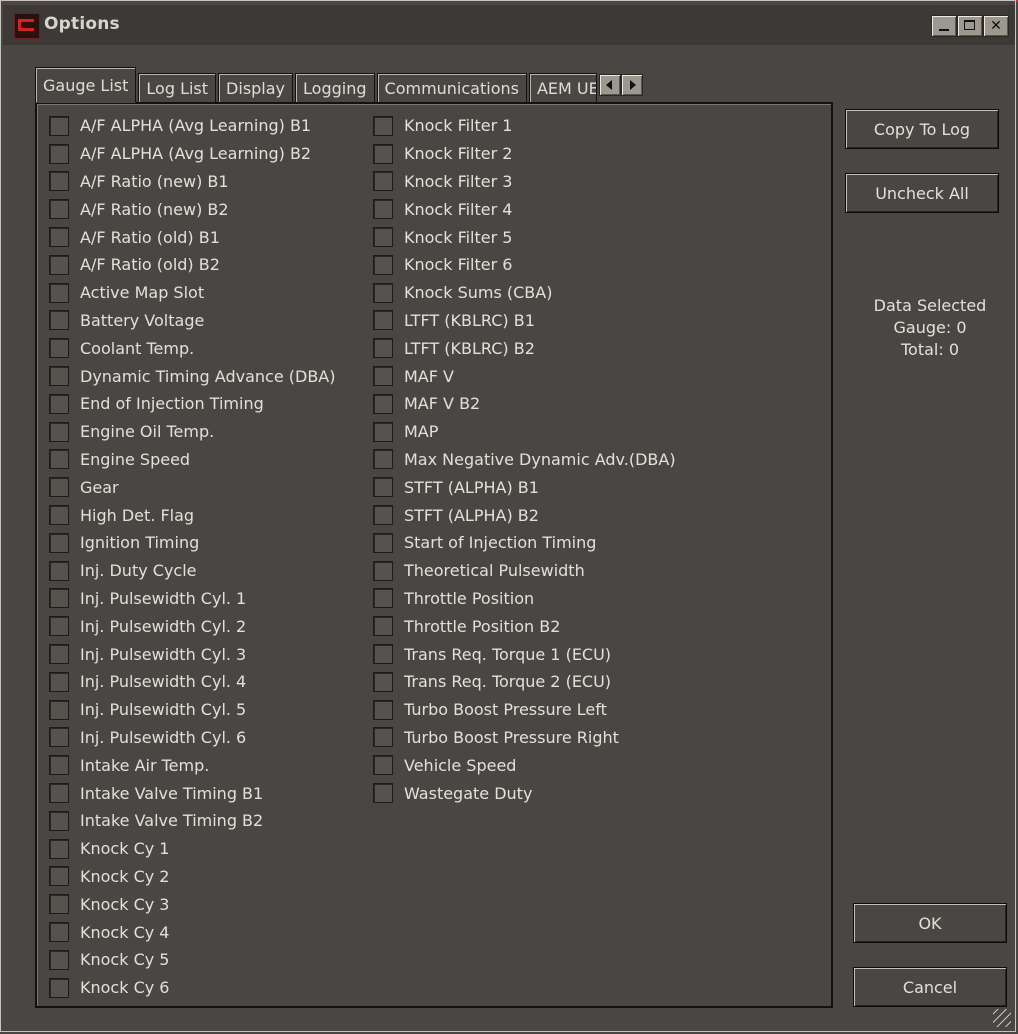 This screenshot has width=1018, height=1034. Describe the element at coordinates (922, 193) in the screenshot. I see `uncheck-all-button: Uncheck All` at that location.